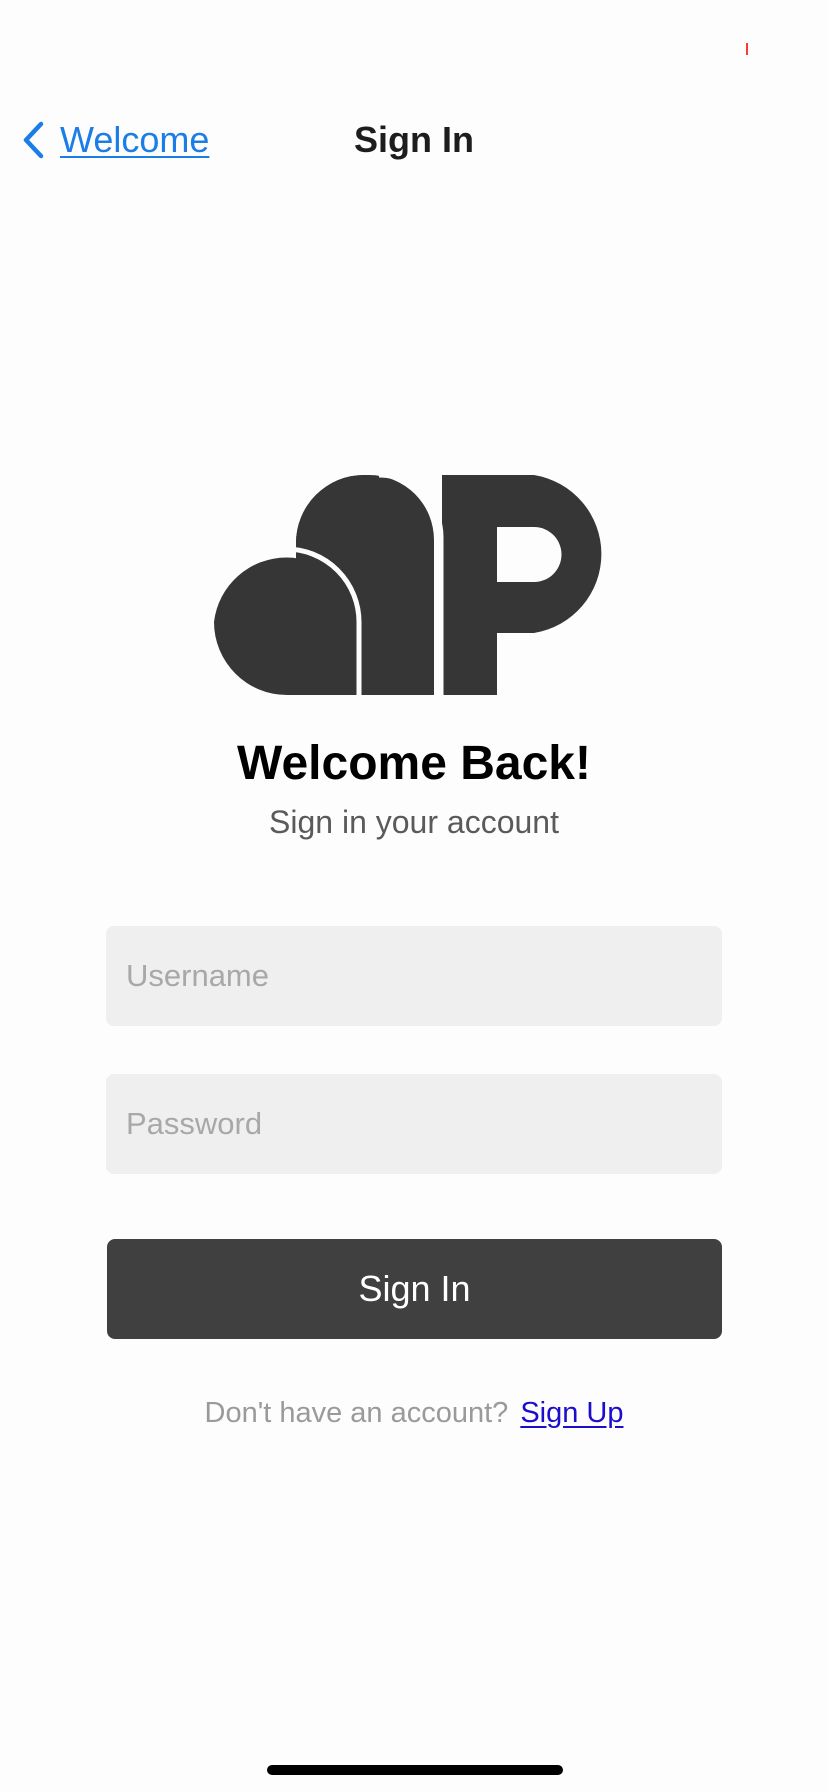 This screenshot has width=828, height=1792. I want to click on sign-in-button: Sign In, so click(414, 1289).